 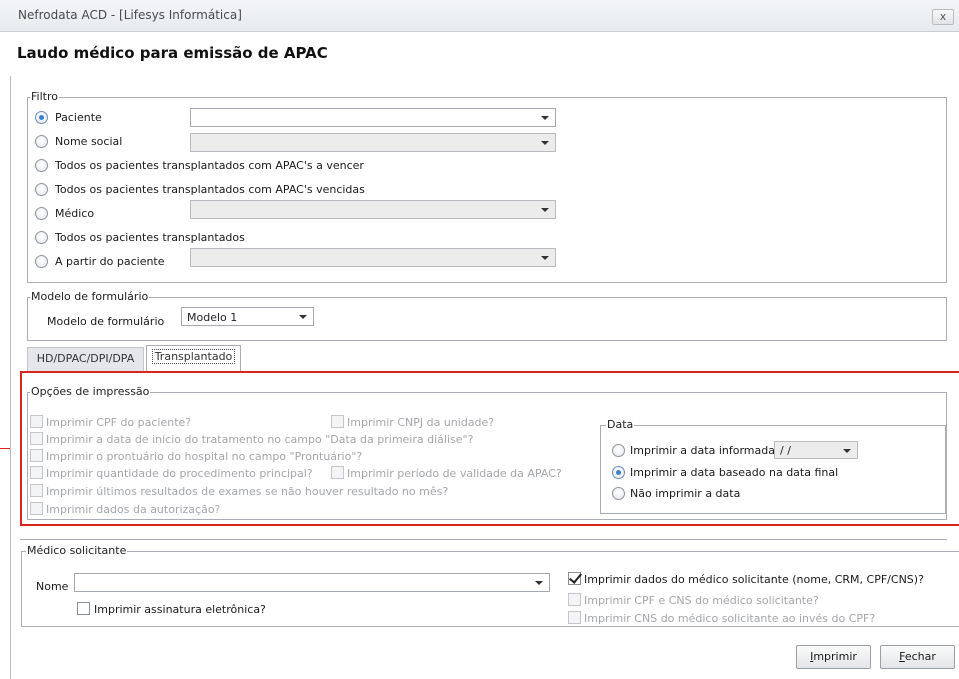 I want to click on modelo-value: Modelo 1, so click(x=212, y=317).